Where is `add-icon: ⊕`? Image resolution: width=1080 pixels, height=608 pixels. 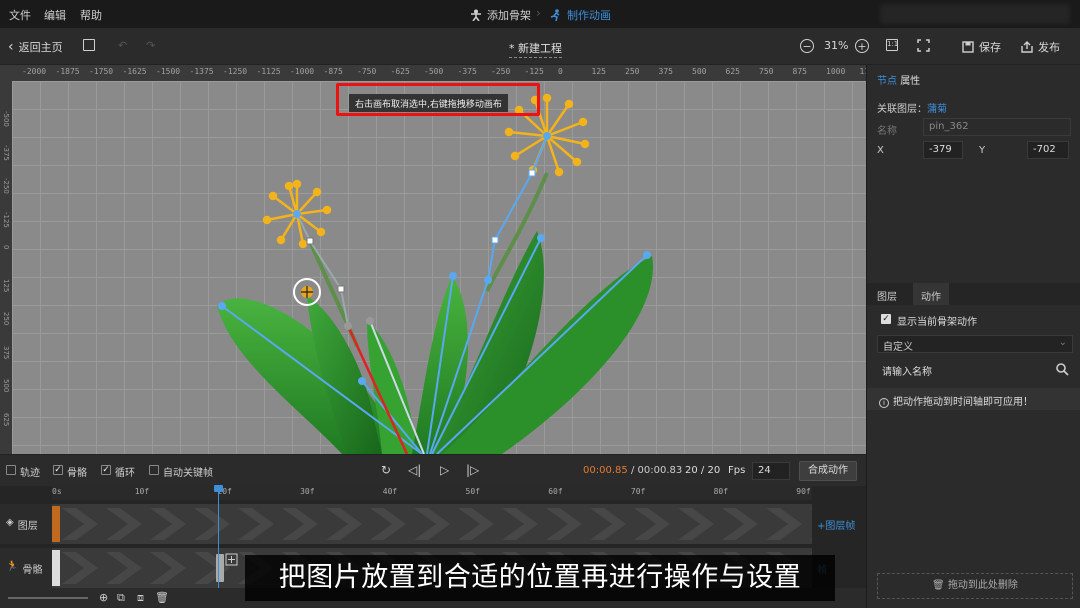
add-icon: ⊕ is located at coordinates (103, 597).